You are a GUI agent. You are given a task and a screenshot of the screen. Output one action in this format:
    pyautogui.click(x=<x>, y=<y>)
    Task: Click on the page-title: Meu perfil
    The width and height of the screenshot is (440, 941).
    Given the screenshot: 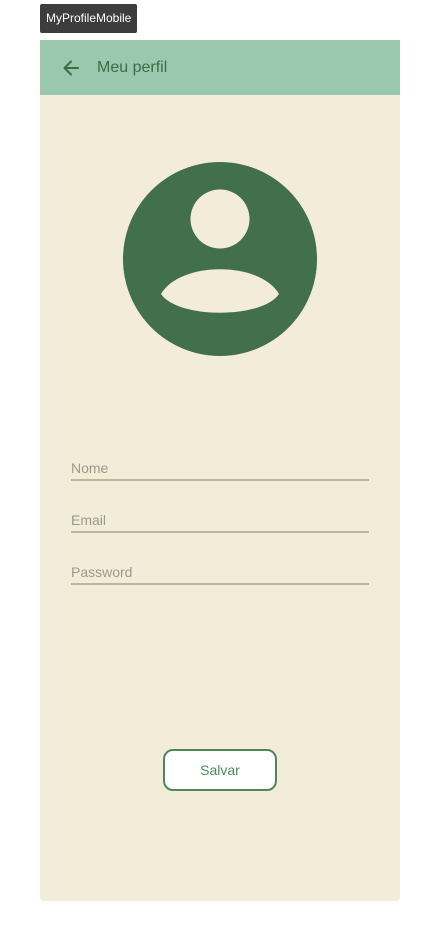 What is the action you would take?
    pyautogui.click(x=132, y=67)
    